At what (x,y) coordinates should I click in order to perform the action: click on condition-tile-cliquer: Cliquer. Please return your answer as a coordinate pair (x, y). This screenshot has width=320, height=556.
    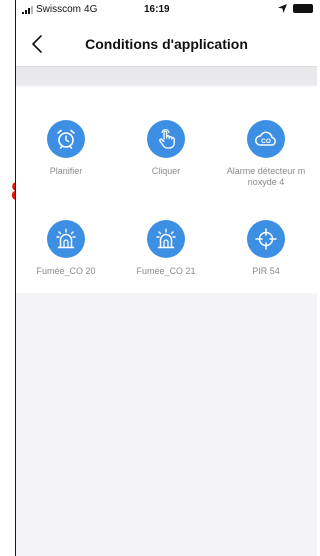
    Looking at the image, I should click on (166, 148).